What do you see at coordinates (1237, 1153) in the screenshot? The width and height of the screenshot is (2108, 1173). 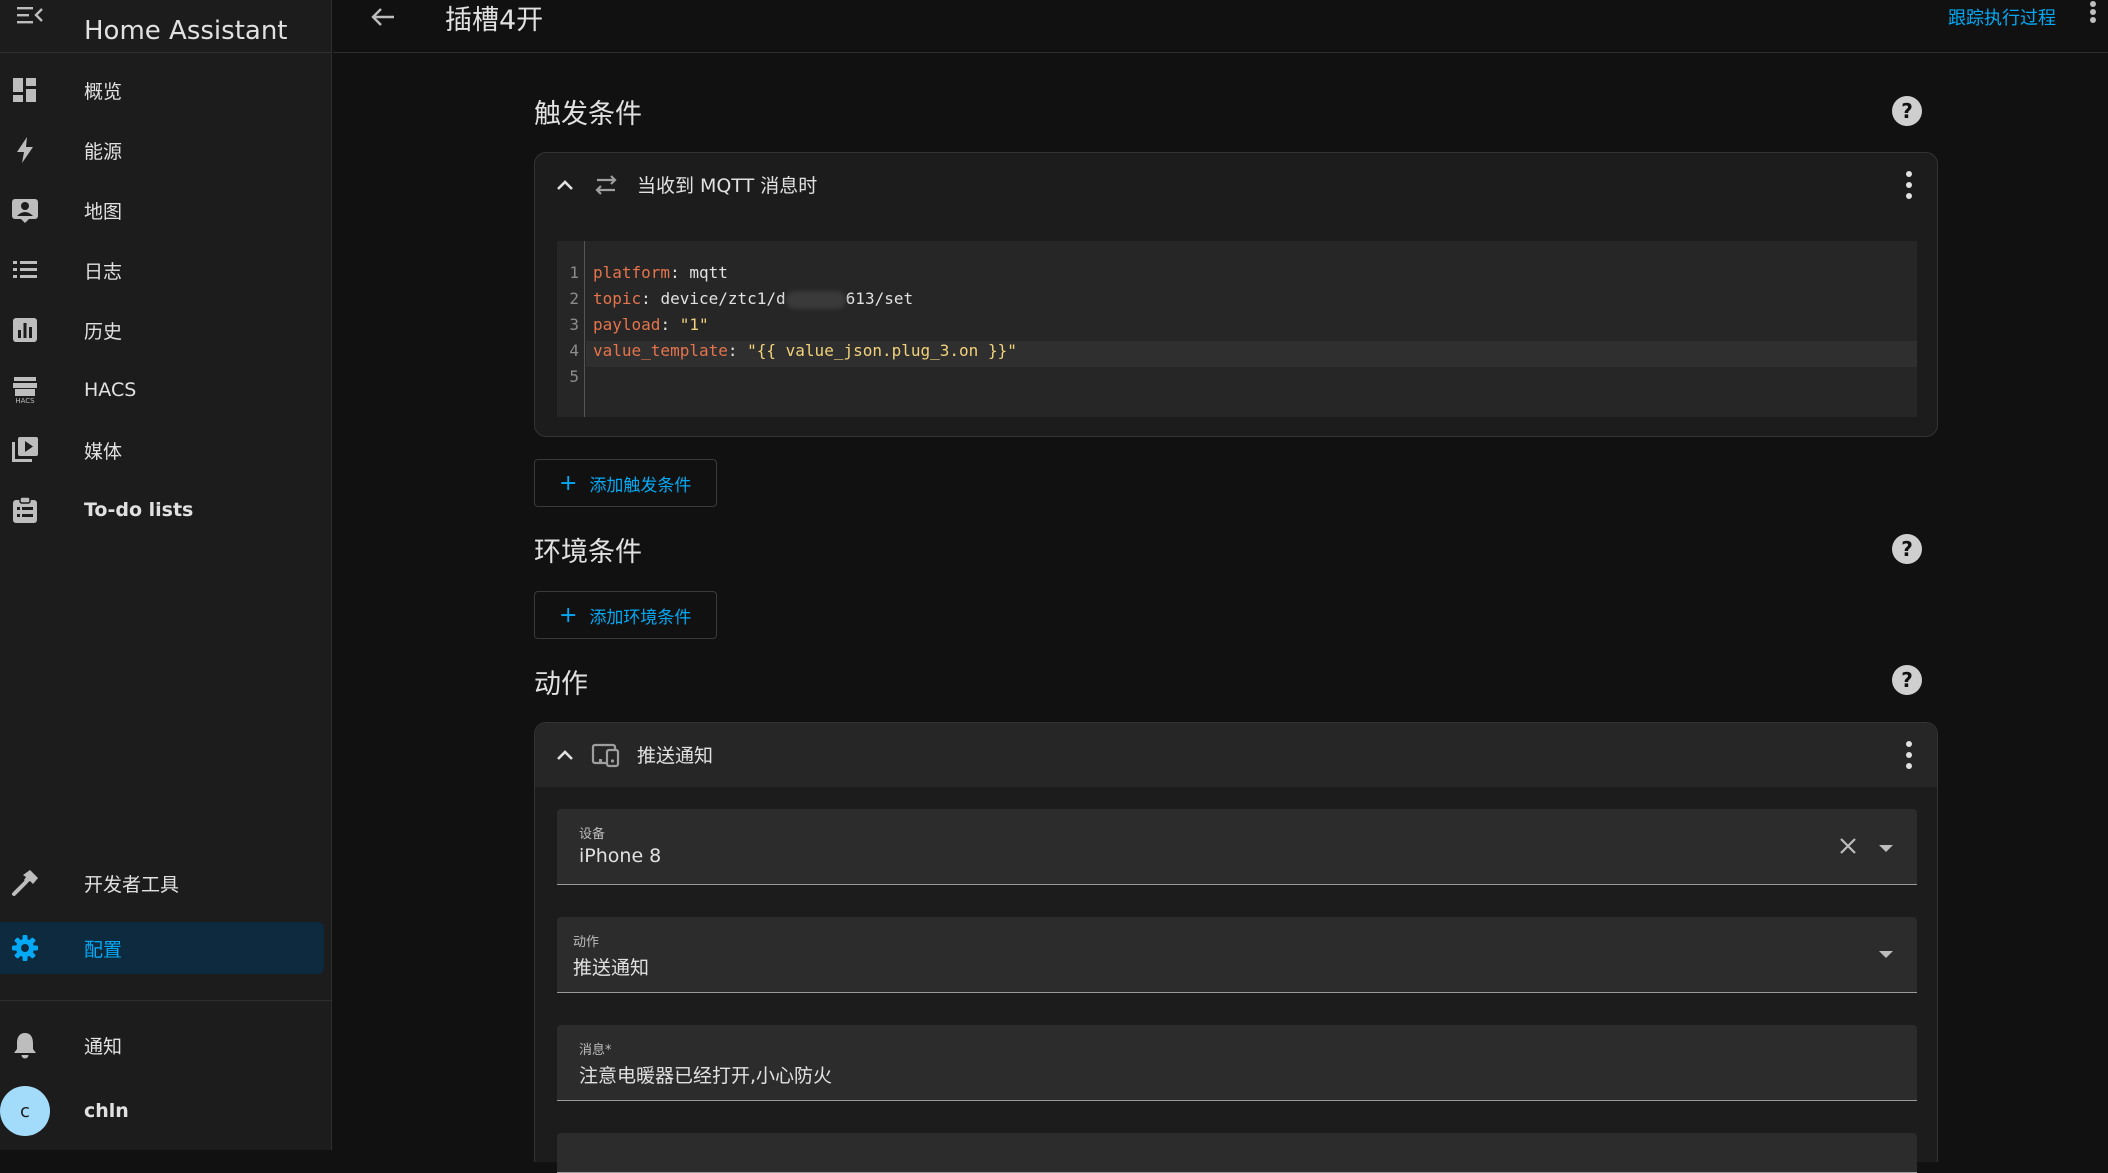 I see `next-field` at bounding box center [1237, 1153].